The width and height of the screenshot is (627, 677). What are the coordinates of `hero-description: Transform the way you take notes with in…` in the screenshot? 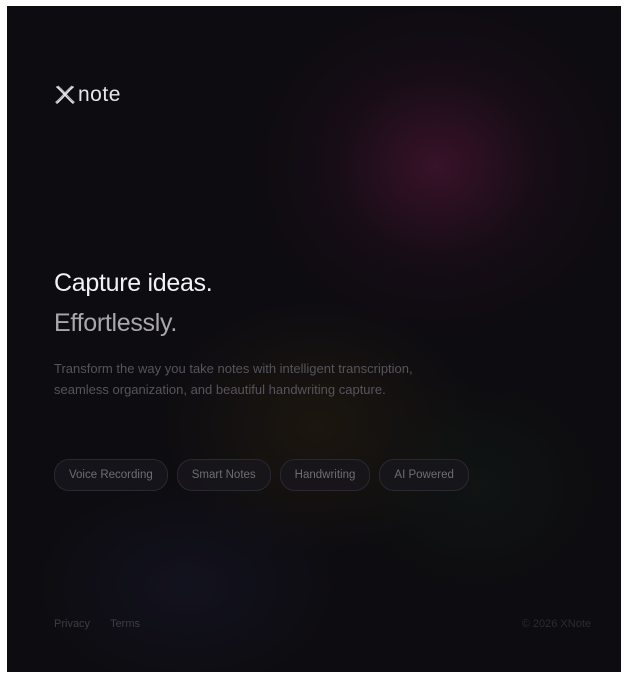 It's located at (233, 379).